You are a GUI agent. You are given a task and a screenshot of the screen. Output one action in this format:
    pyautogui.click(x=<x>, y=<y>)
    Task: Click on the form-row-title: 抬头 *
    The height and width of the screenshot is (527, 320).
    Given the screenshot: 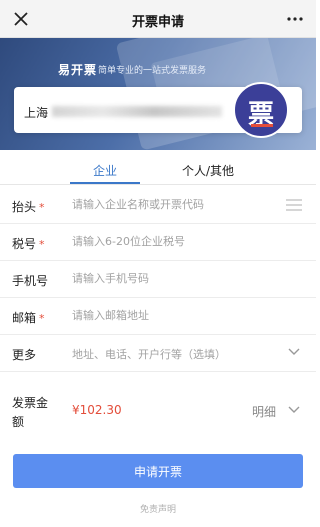 What is the action you would take?
    pyautogui.click(x=158, y=205)
    